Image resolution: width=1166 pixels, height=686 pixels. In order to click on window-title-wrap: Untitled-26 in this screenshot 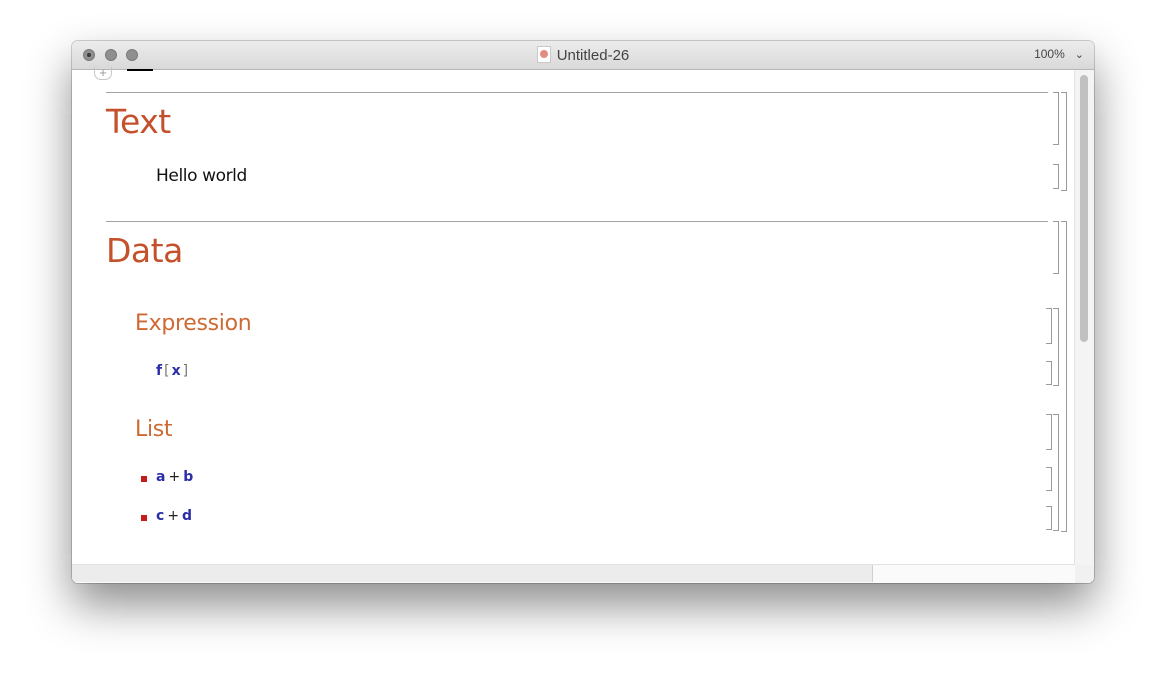, I will do `click(583, 55)`.